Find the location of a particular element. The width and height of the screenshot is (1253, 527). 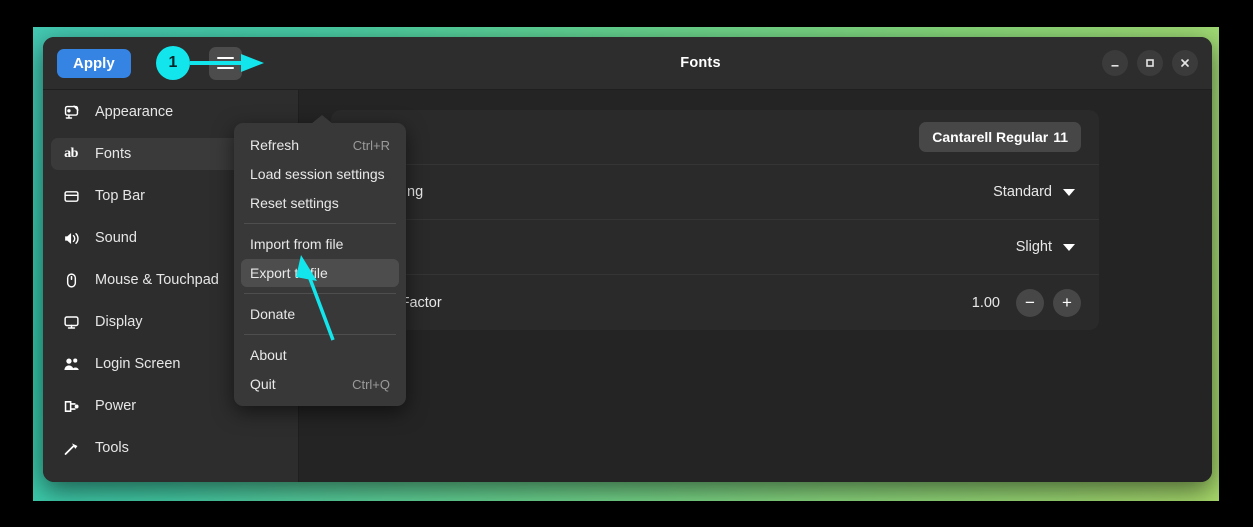

minimize-button is located at coordinates (1115, 63).